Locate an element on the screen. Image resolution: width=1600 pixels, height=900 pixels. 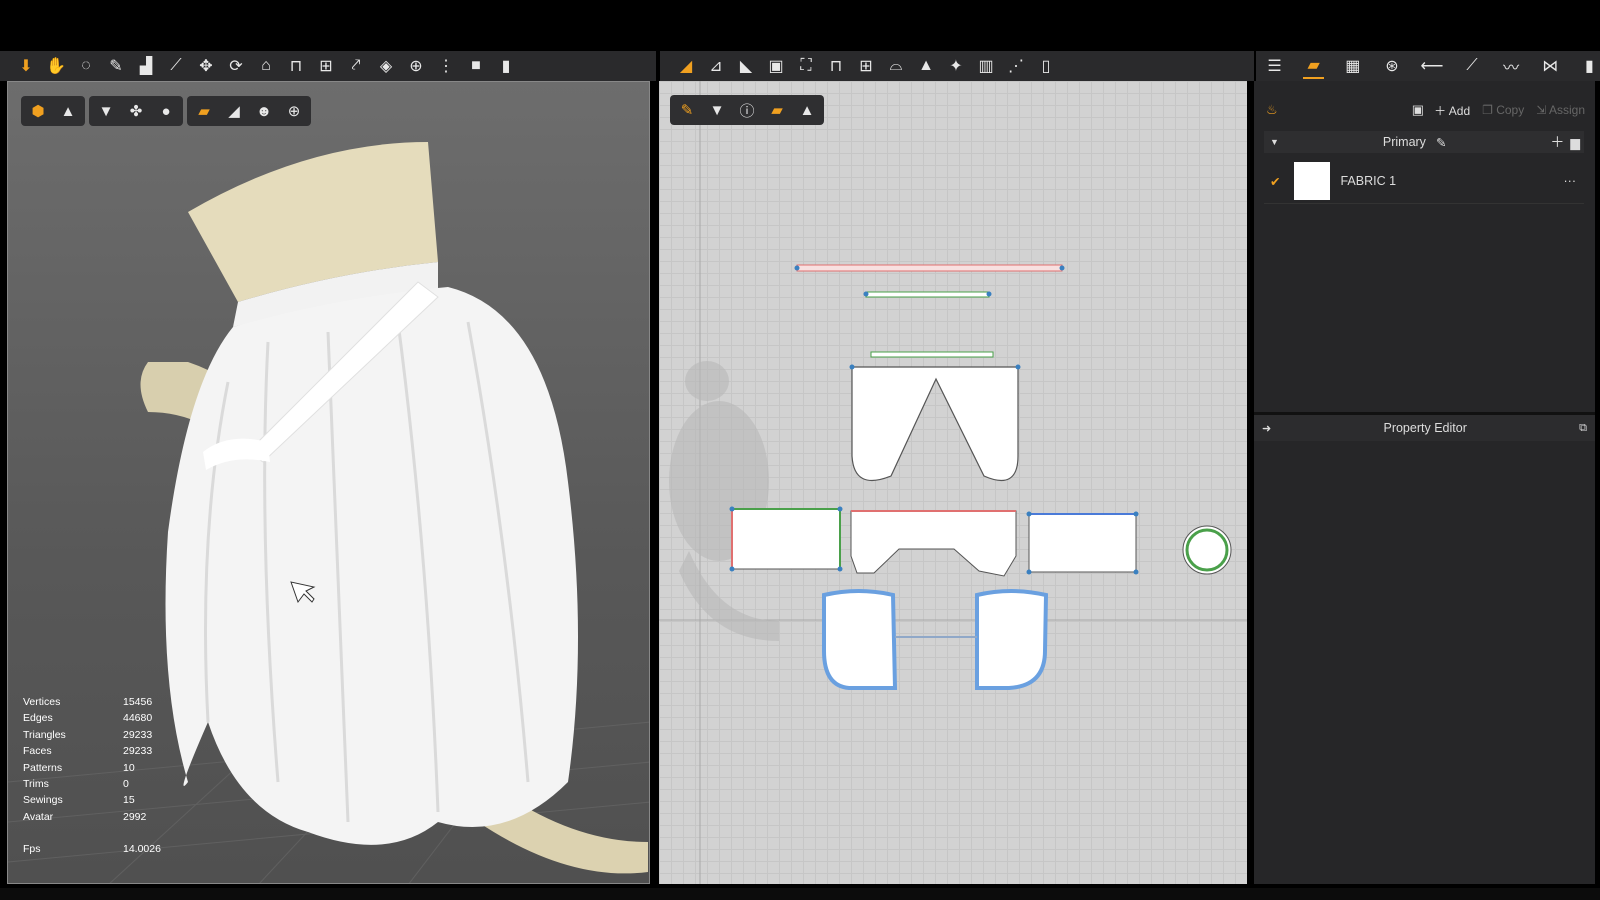
light-icon: ☻ is located at coordinates (264, 111).